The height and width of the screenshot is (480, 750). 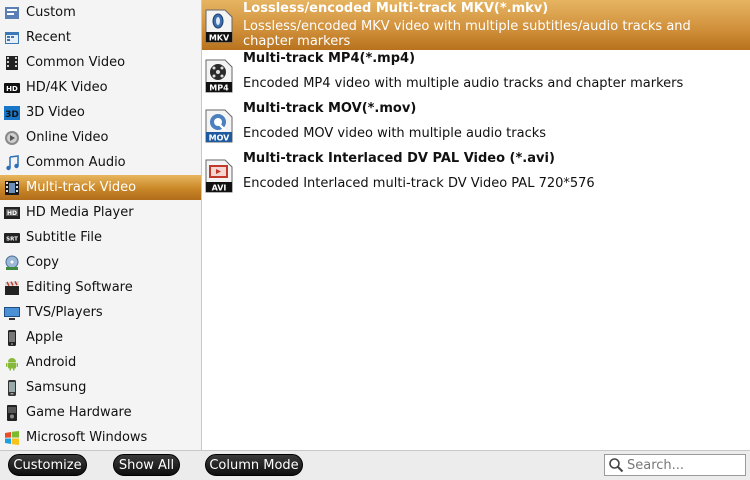 What do you see at coordinates (56, 387) in the screenshot?
I see `sidebar-item-label: Samsung` at bounding box center [56, 387].